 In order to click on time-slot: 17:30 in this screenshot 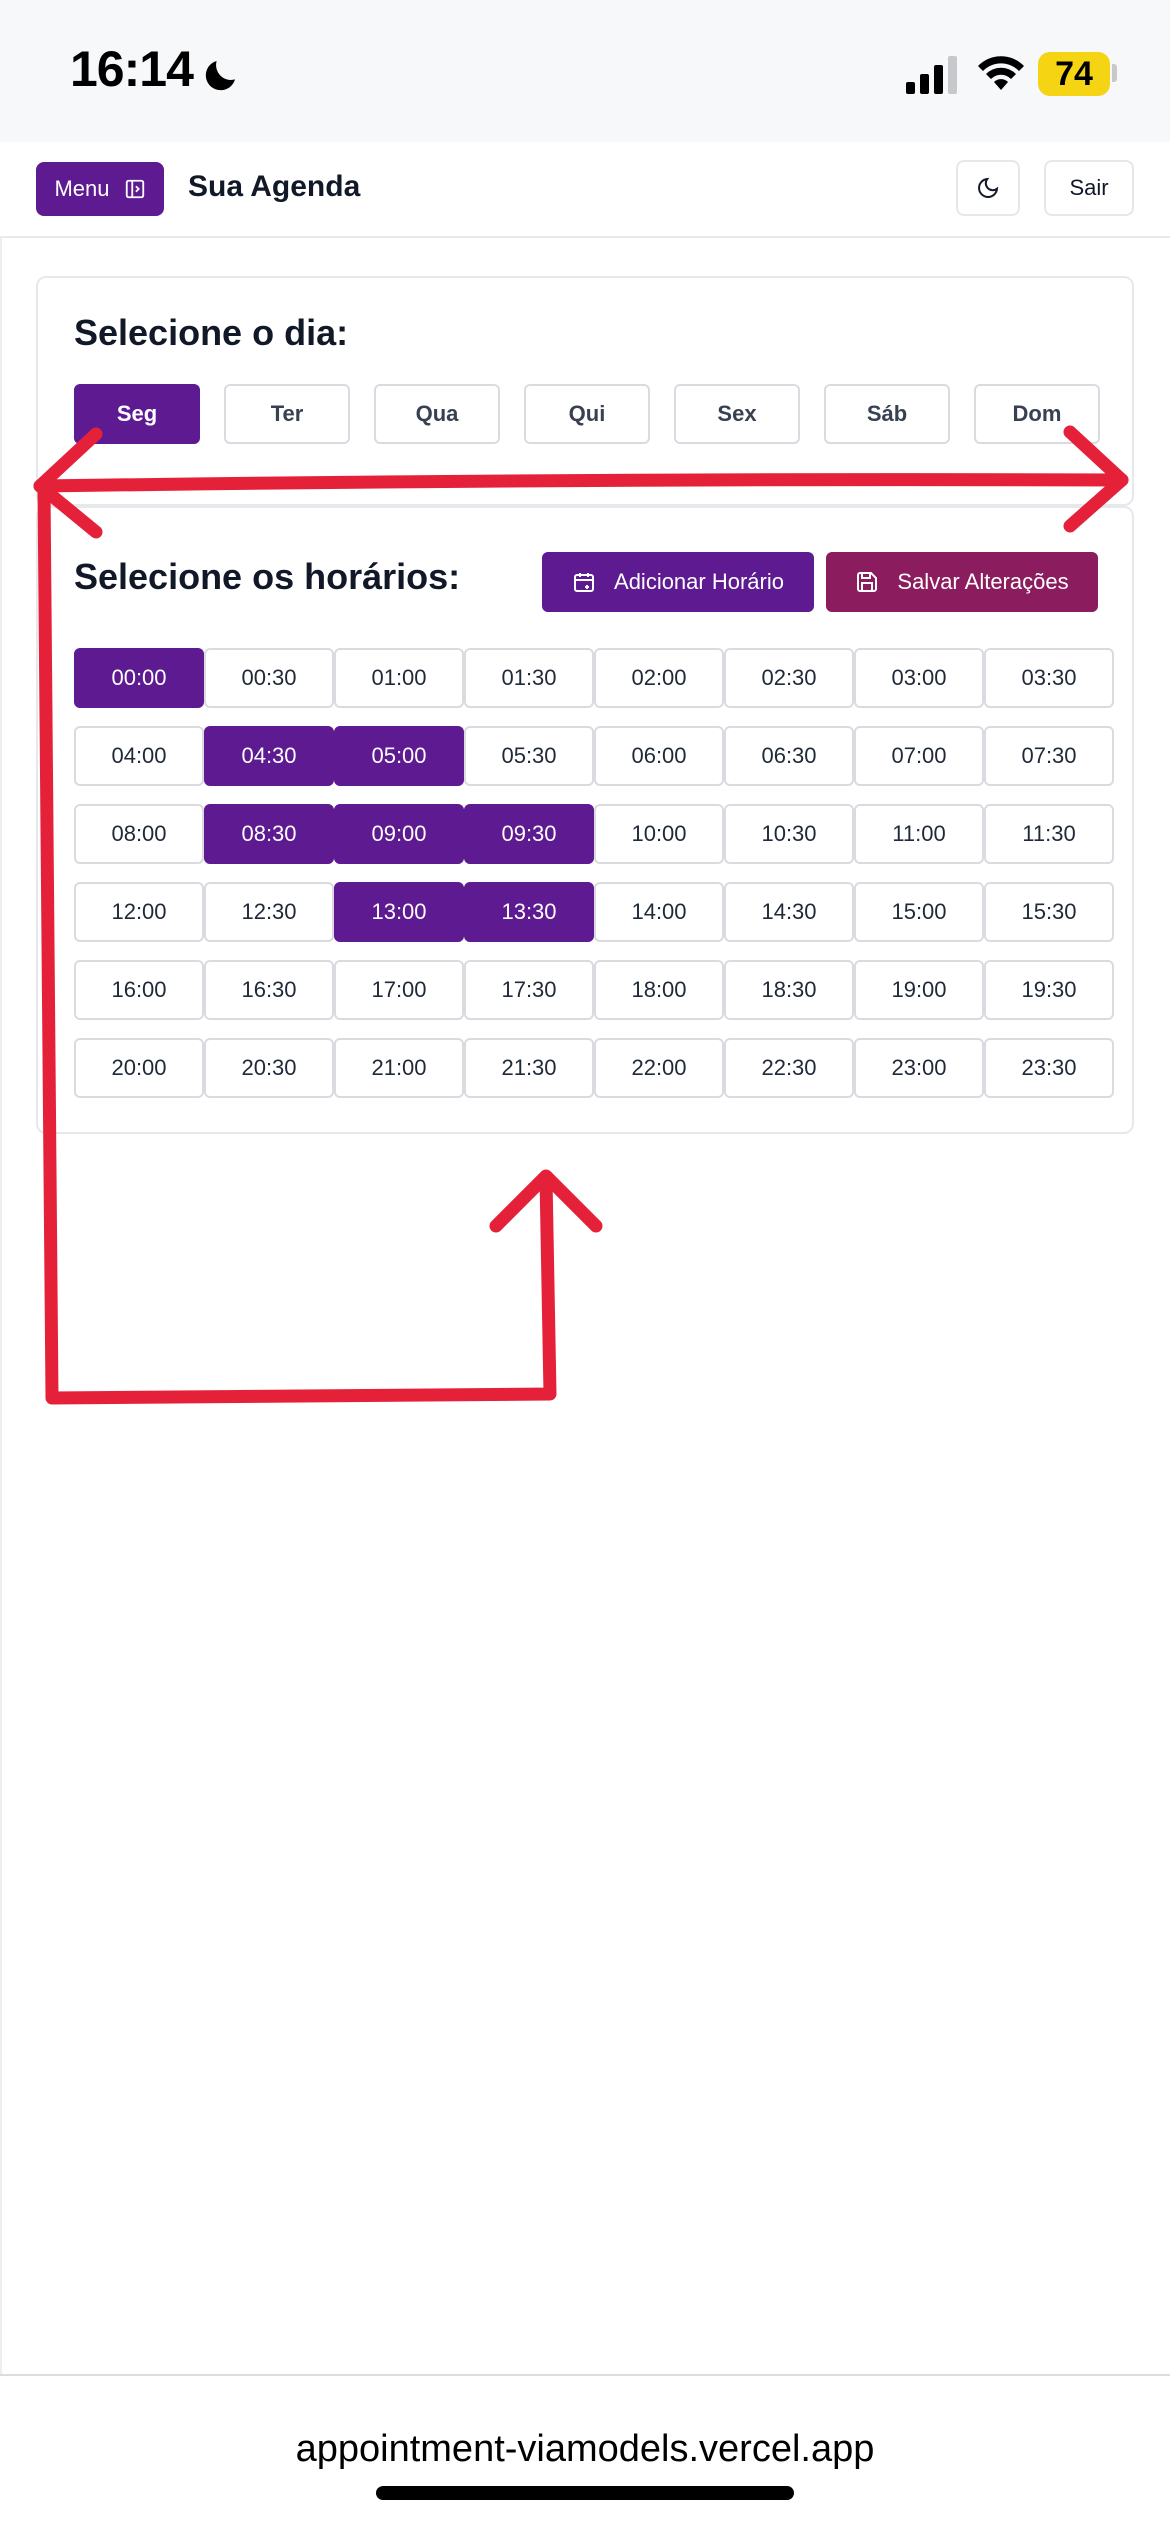, I will do `click(529, 990)`.